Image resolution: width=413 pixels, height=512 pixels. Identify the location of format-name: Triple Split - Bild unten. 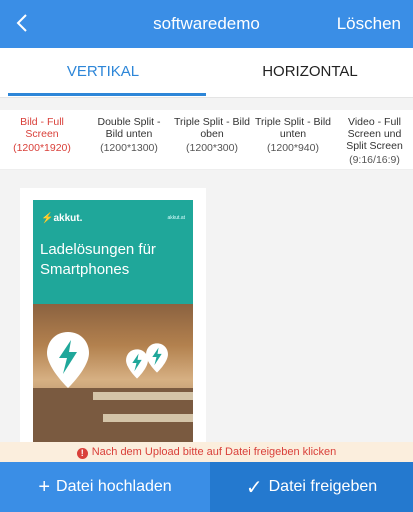
(293, 128).